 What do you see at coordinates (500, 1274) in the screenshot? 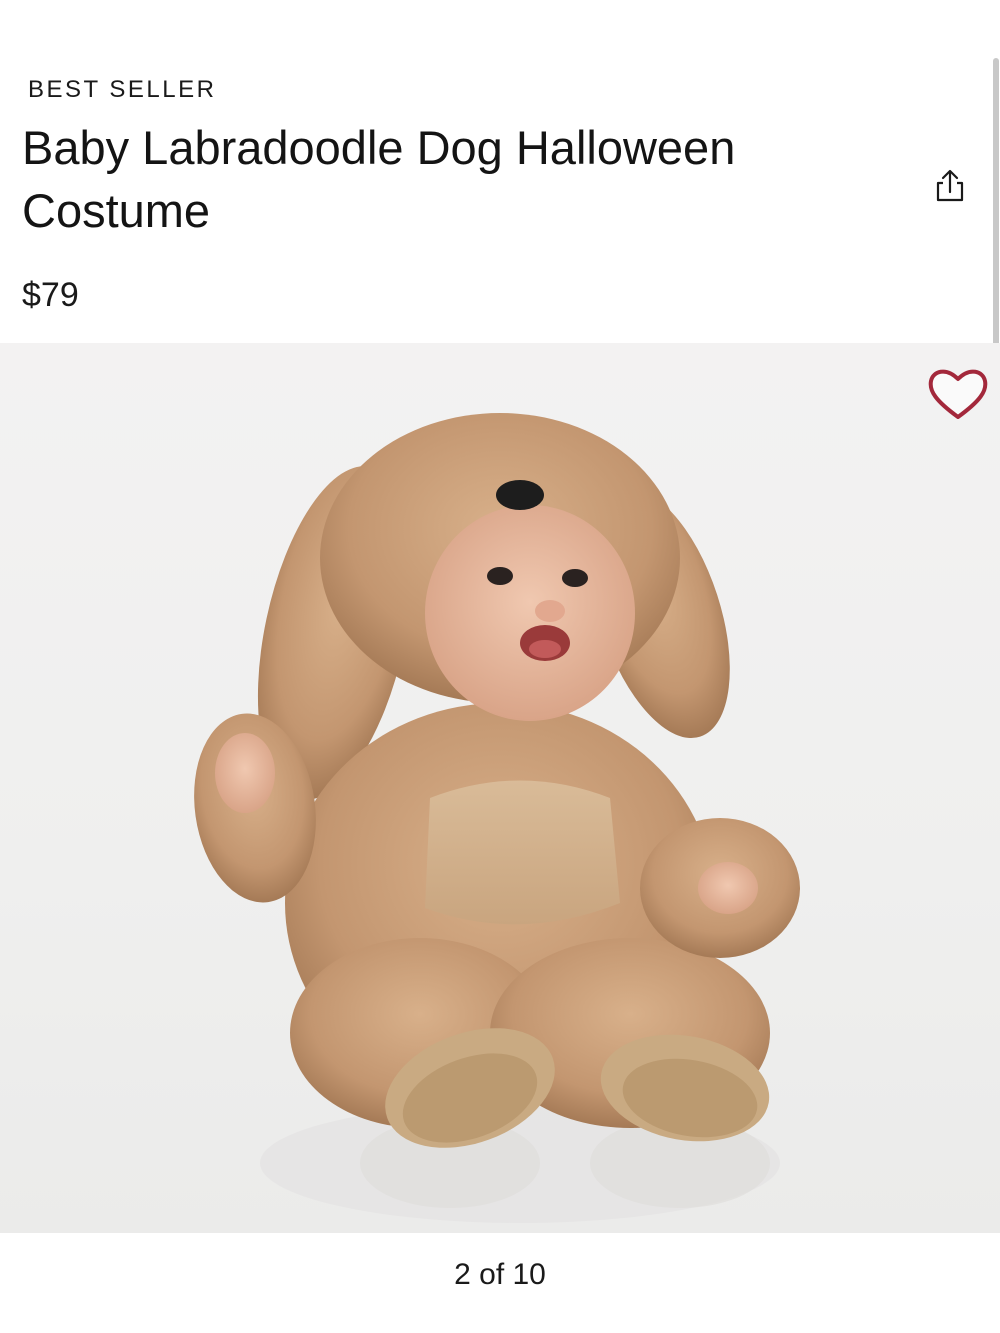
I see `gallery-pager: 2 of 10` at bounding box center [500, 1274].